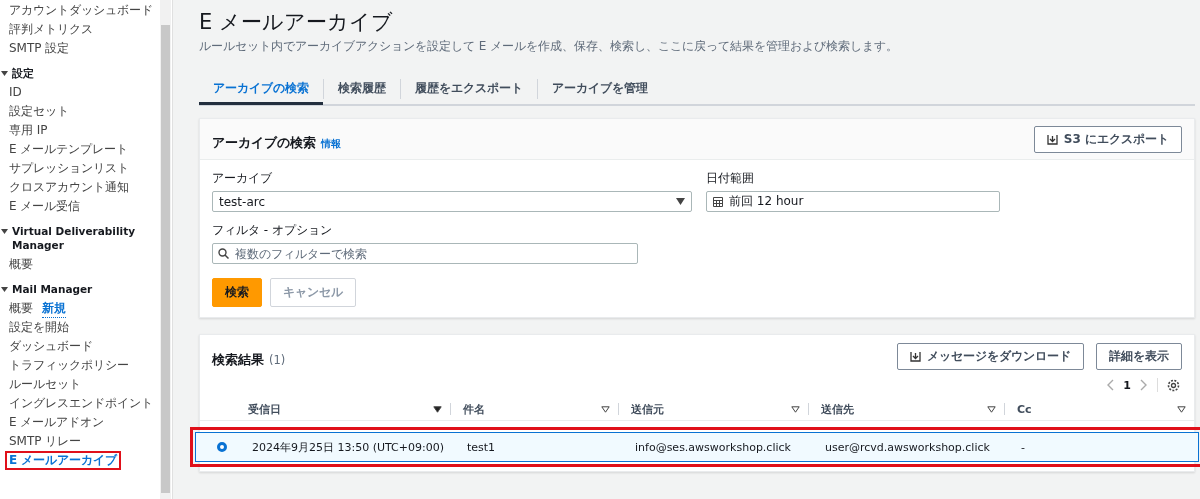 This screenshot has width=1200, height=499. I want to click on nav-link: トラフィックポリシー, so click(69, 365).